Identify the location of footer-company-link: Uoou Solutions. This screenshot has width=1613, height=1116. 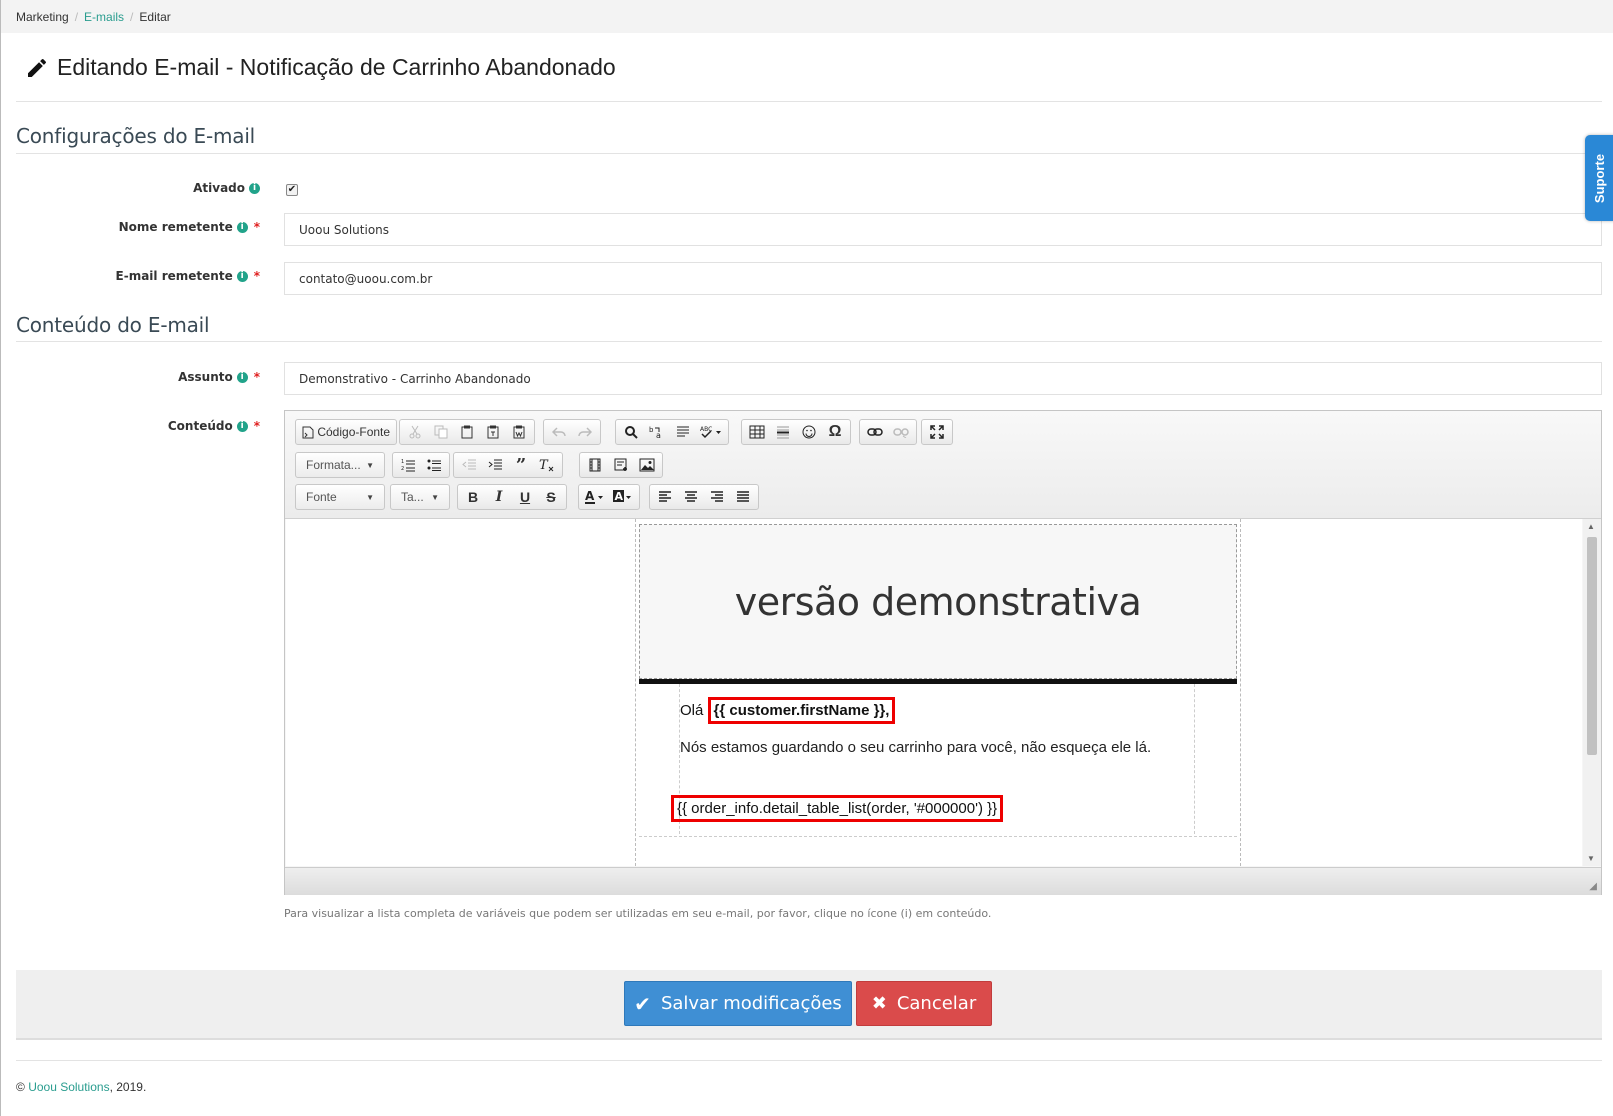
(68, 1087).